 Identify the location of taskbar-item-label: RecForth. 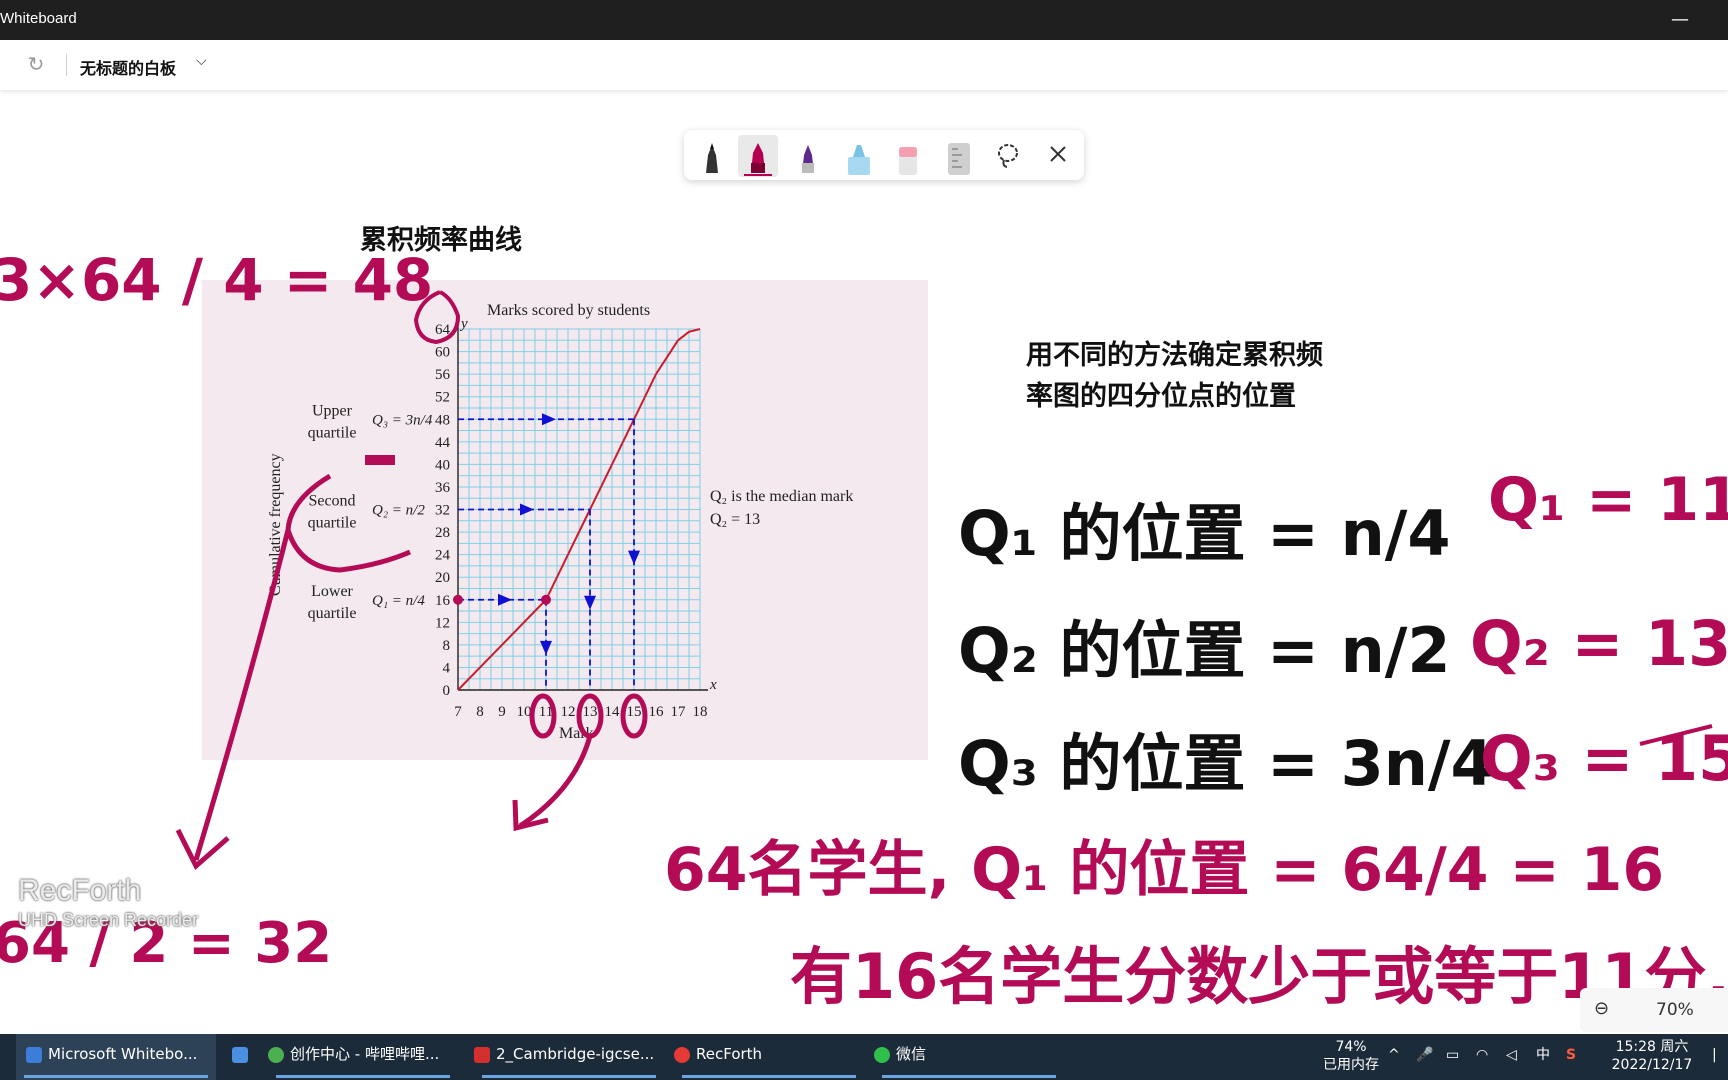
(729, 1054).